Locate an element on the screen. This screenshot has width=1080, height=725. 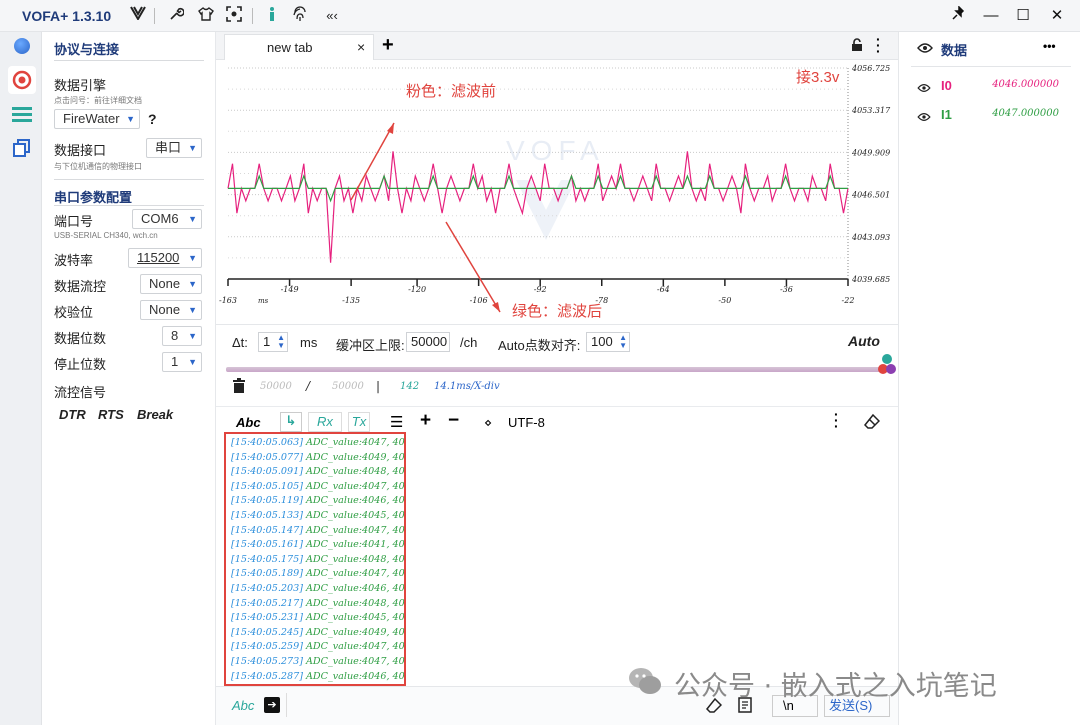
lock-icon is located at coordinates (857, 47).